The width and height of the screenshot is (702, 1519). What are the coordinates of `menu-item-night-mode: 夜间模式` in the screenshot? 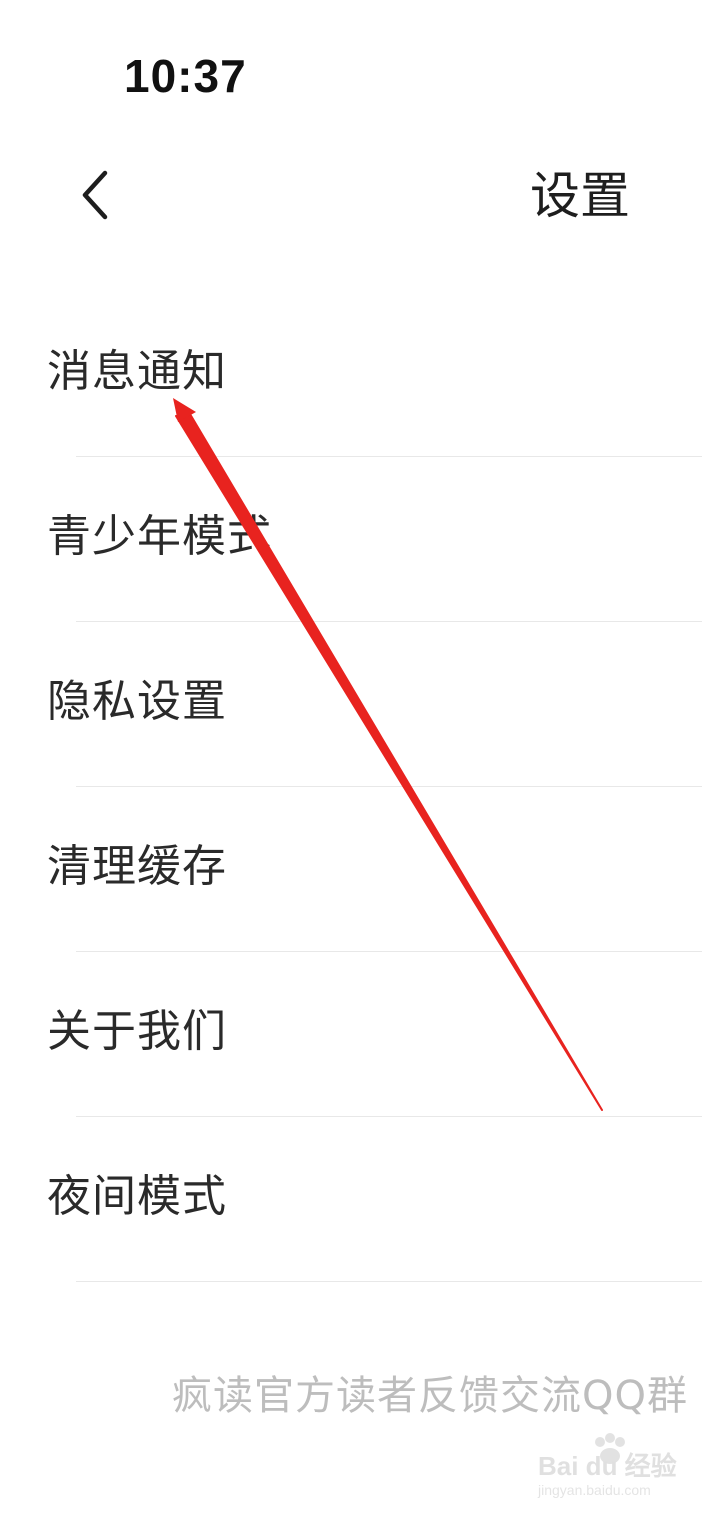 It's located at (351, 1199).